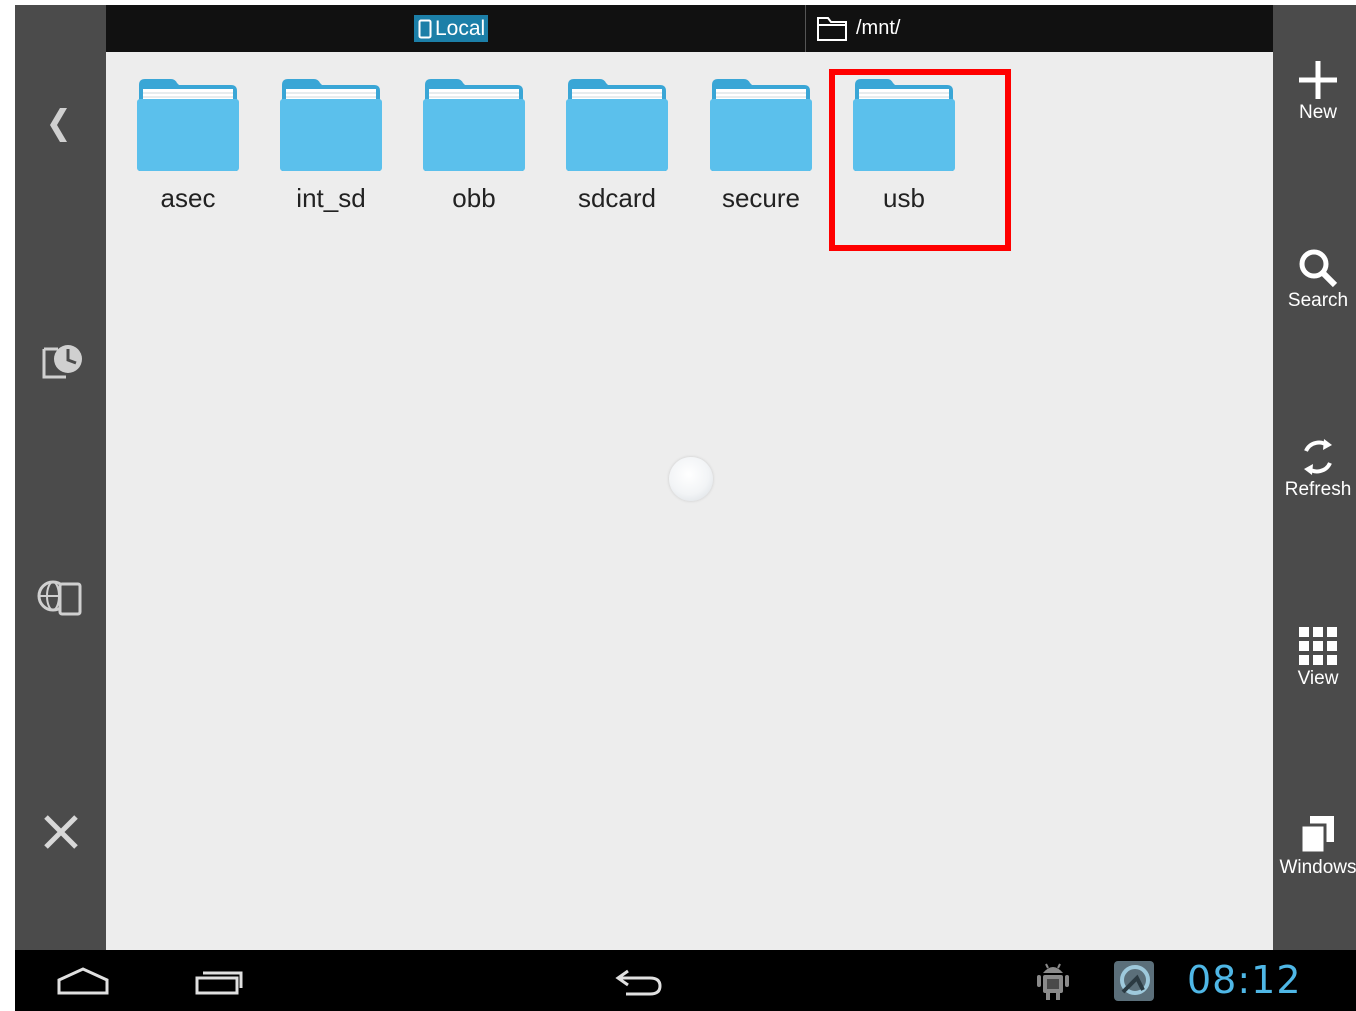  I want to click on phone-icon, so click(425, 28).